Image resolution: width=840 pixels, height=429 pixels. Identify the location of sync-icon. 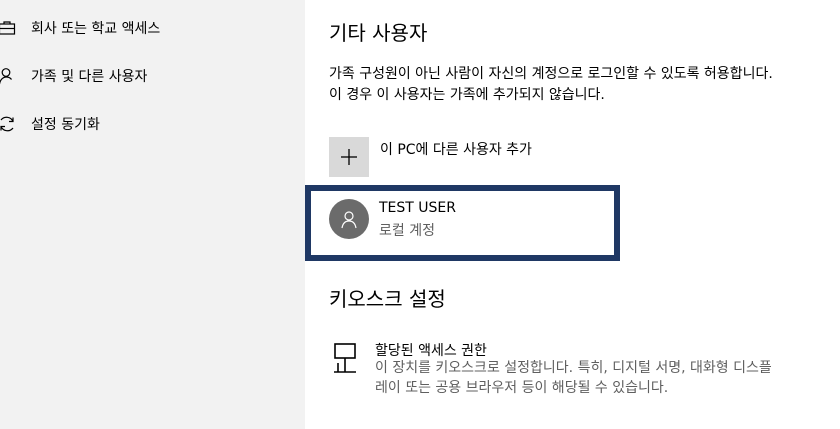
(10, 124).